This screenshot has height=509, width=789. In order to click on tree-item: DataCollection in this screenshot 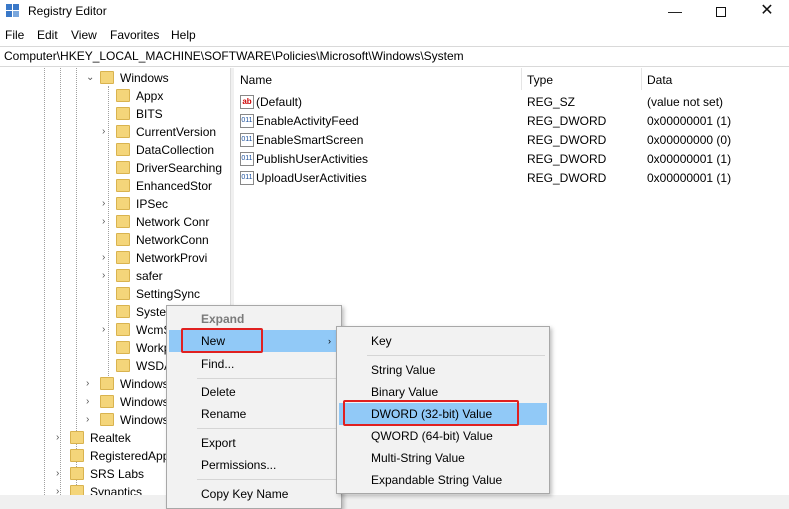, I will do `click(173, 151)`.